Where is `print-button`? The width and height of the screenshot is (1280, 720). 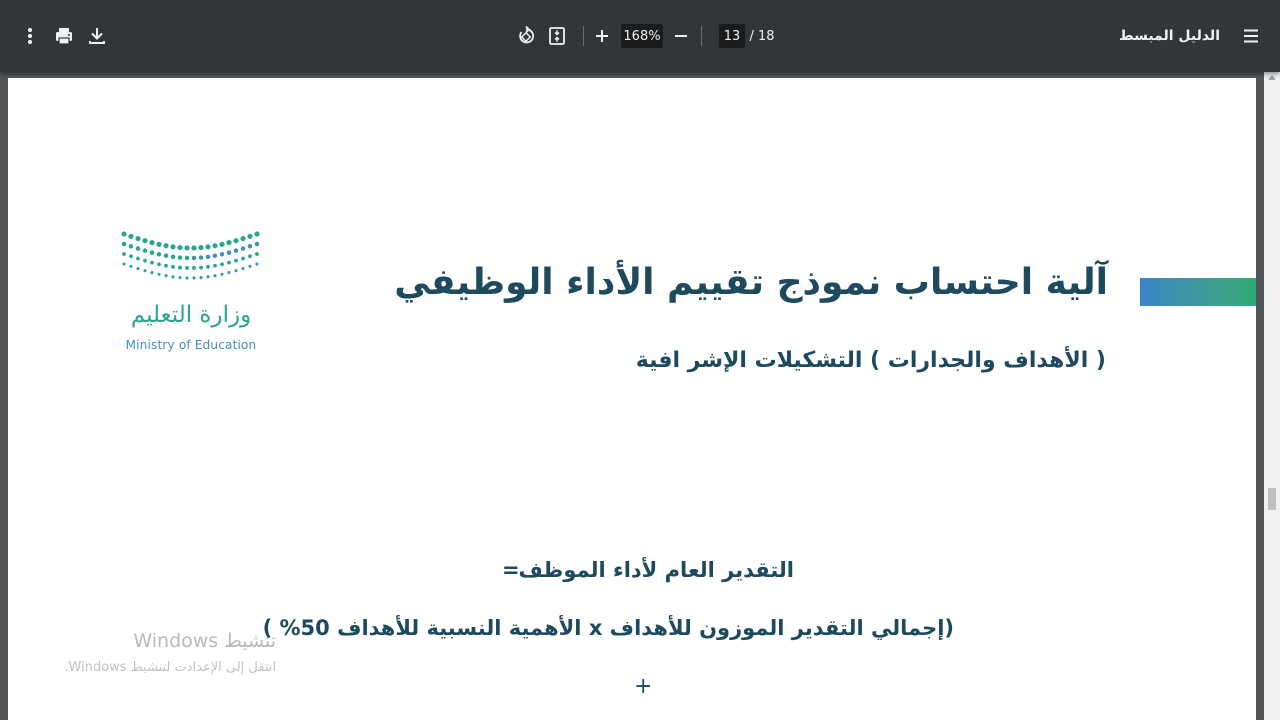 print-button is located at coordinates (64, 36).